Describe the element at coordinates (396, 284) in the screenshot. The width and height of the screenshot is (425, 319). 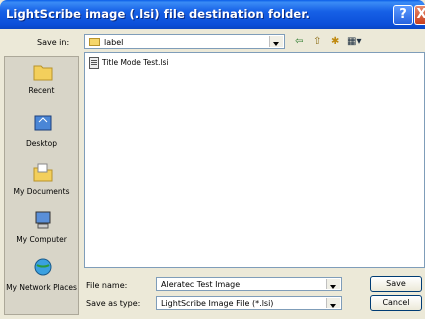
I see `save-button: Save` at that location.